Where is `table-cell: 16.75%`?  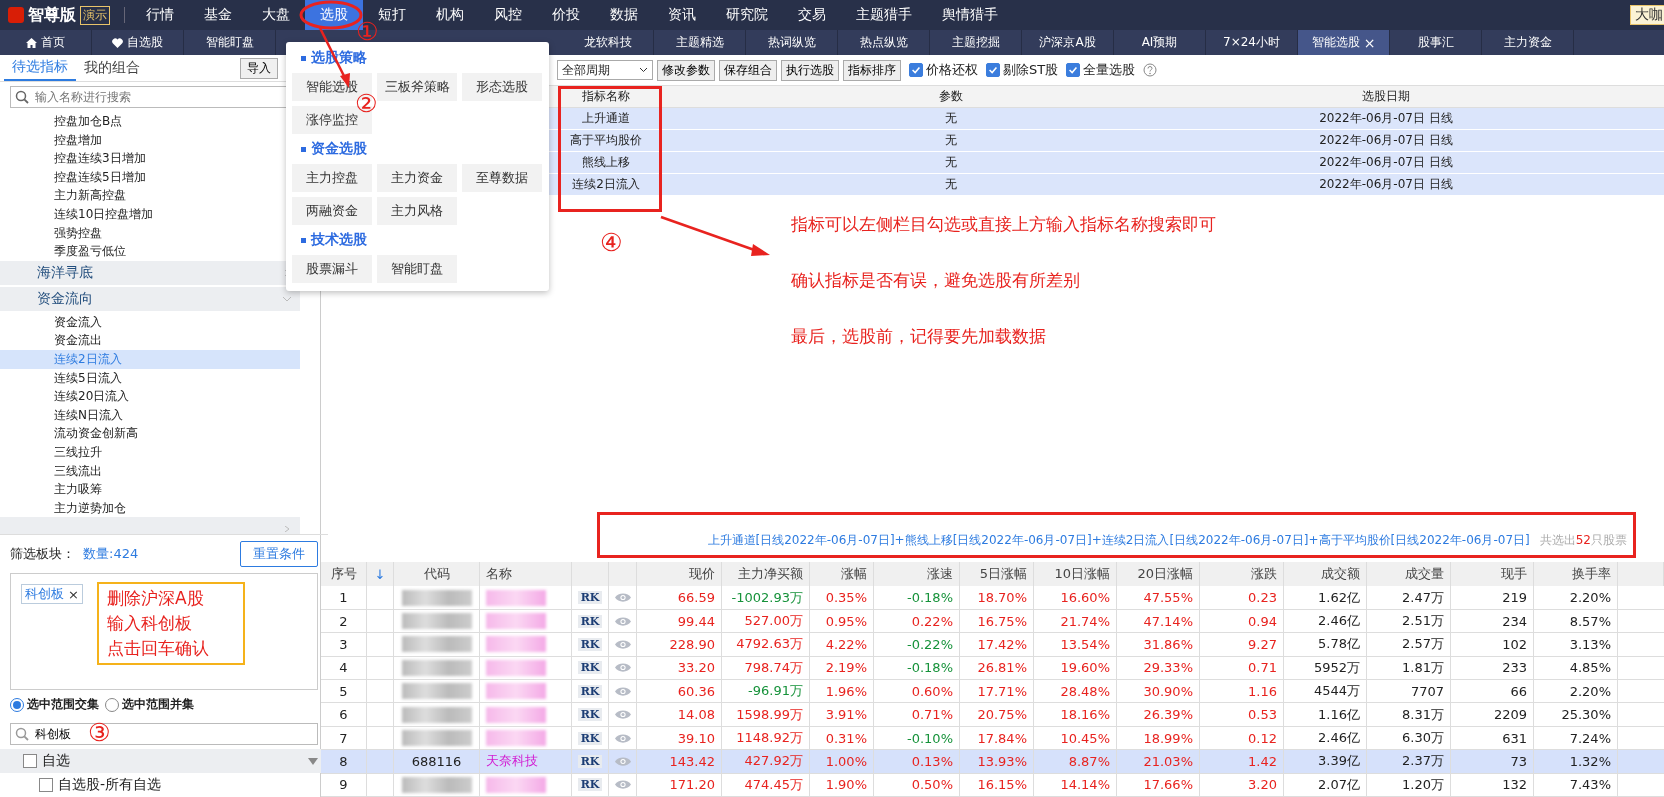 table-cell: 16.75% is located at coordinates (1002, 621).